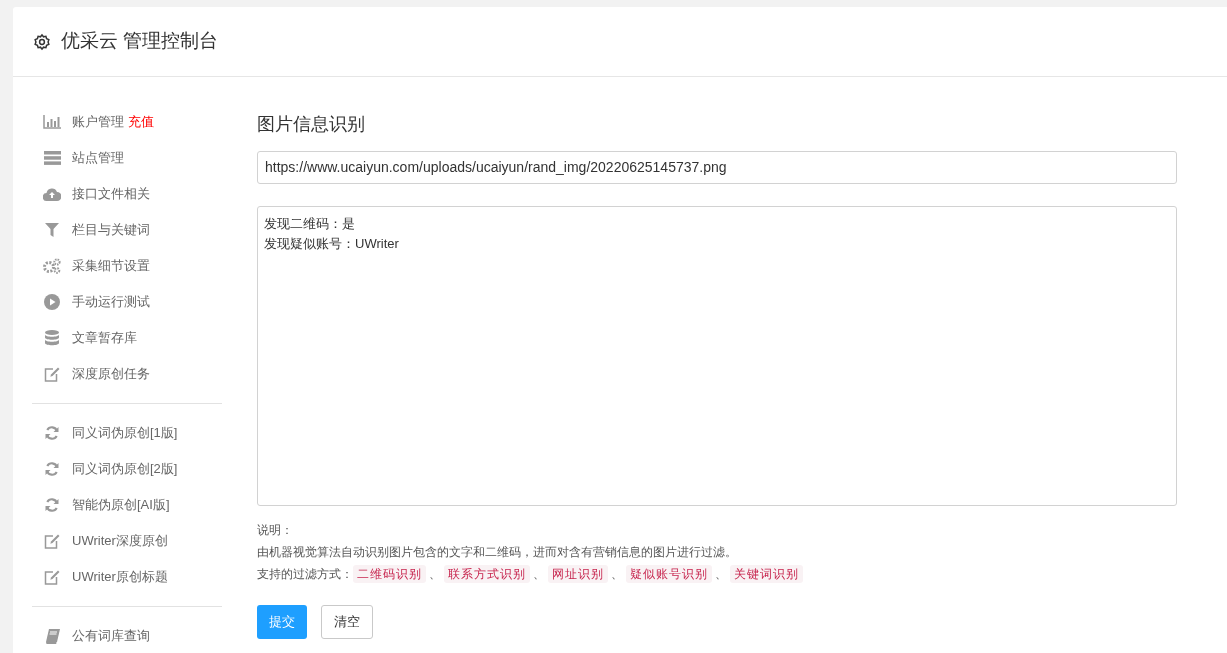 The width and height of the screenshot is (1227, 653). I want to click on filter-tag: 疑似账号识别, so click(669, 574).